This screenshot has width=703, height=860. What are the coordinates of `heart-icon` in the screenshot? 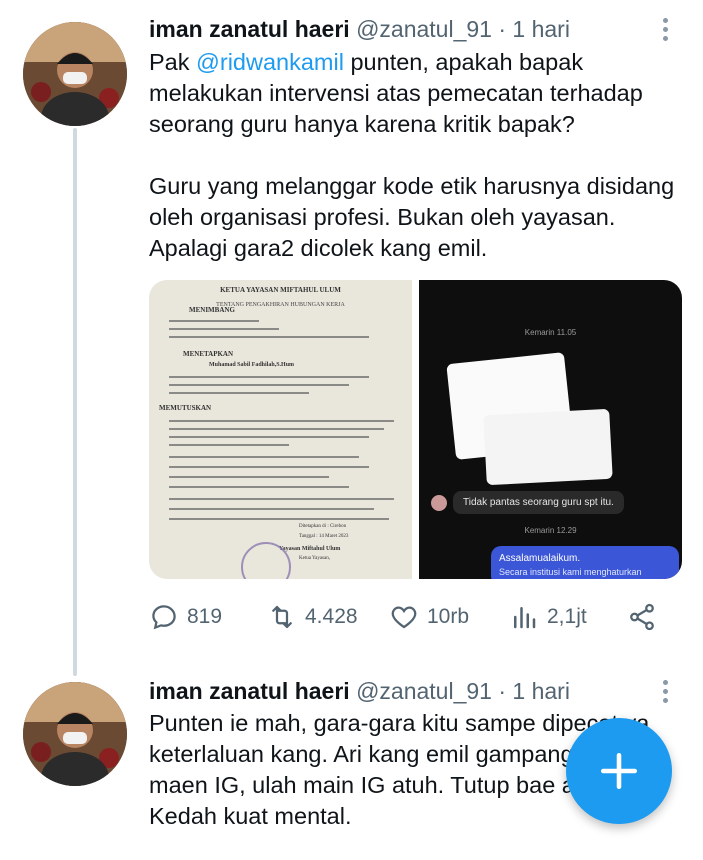 It's located at (404, 617).